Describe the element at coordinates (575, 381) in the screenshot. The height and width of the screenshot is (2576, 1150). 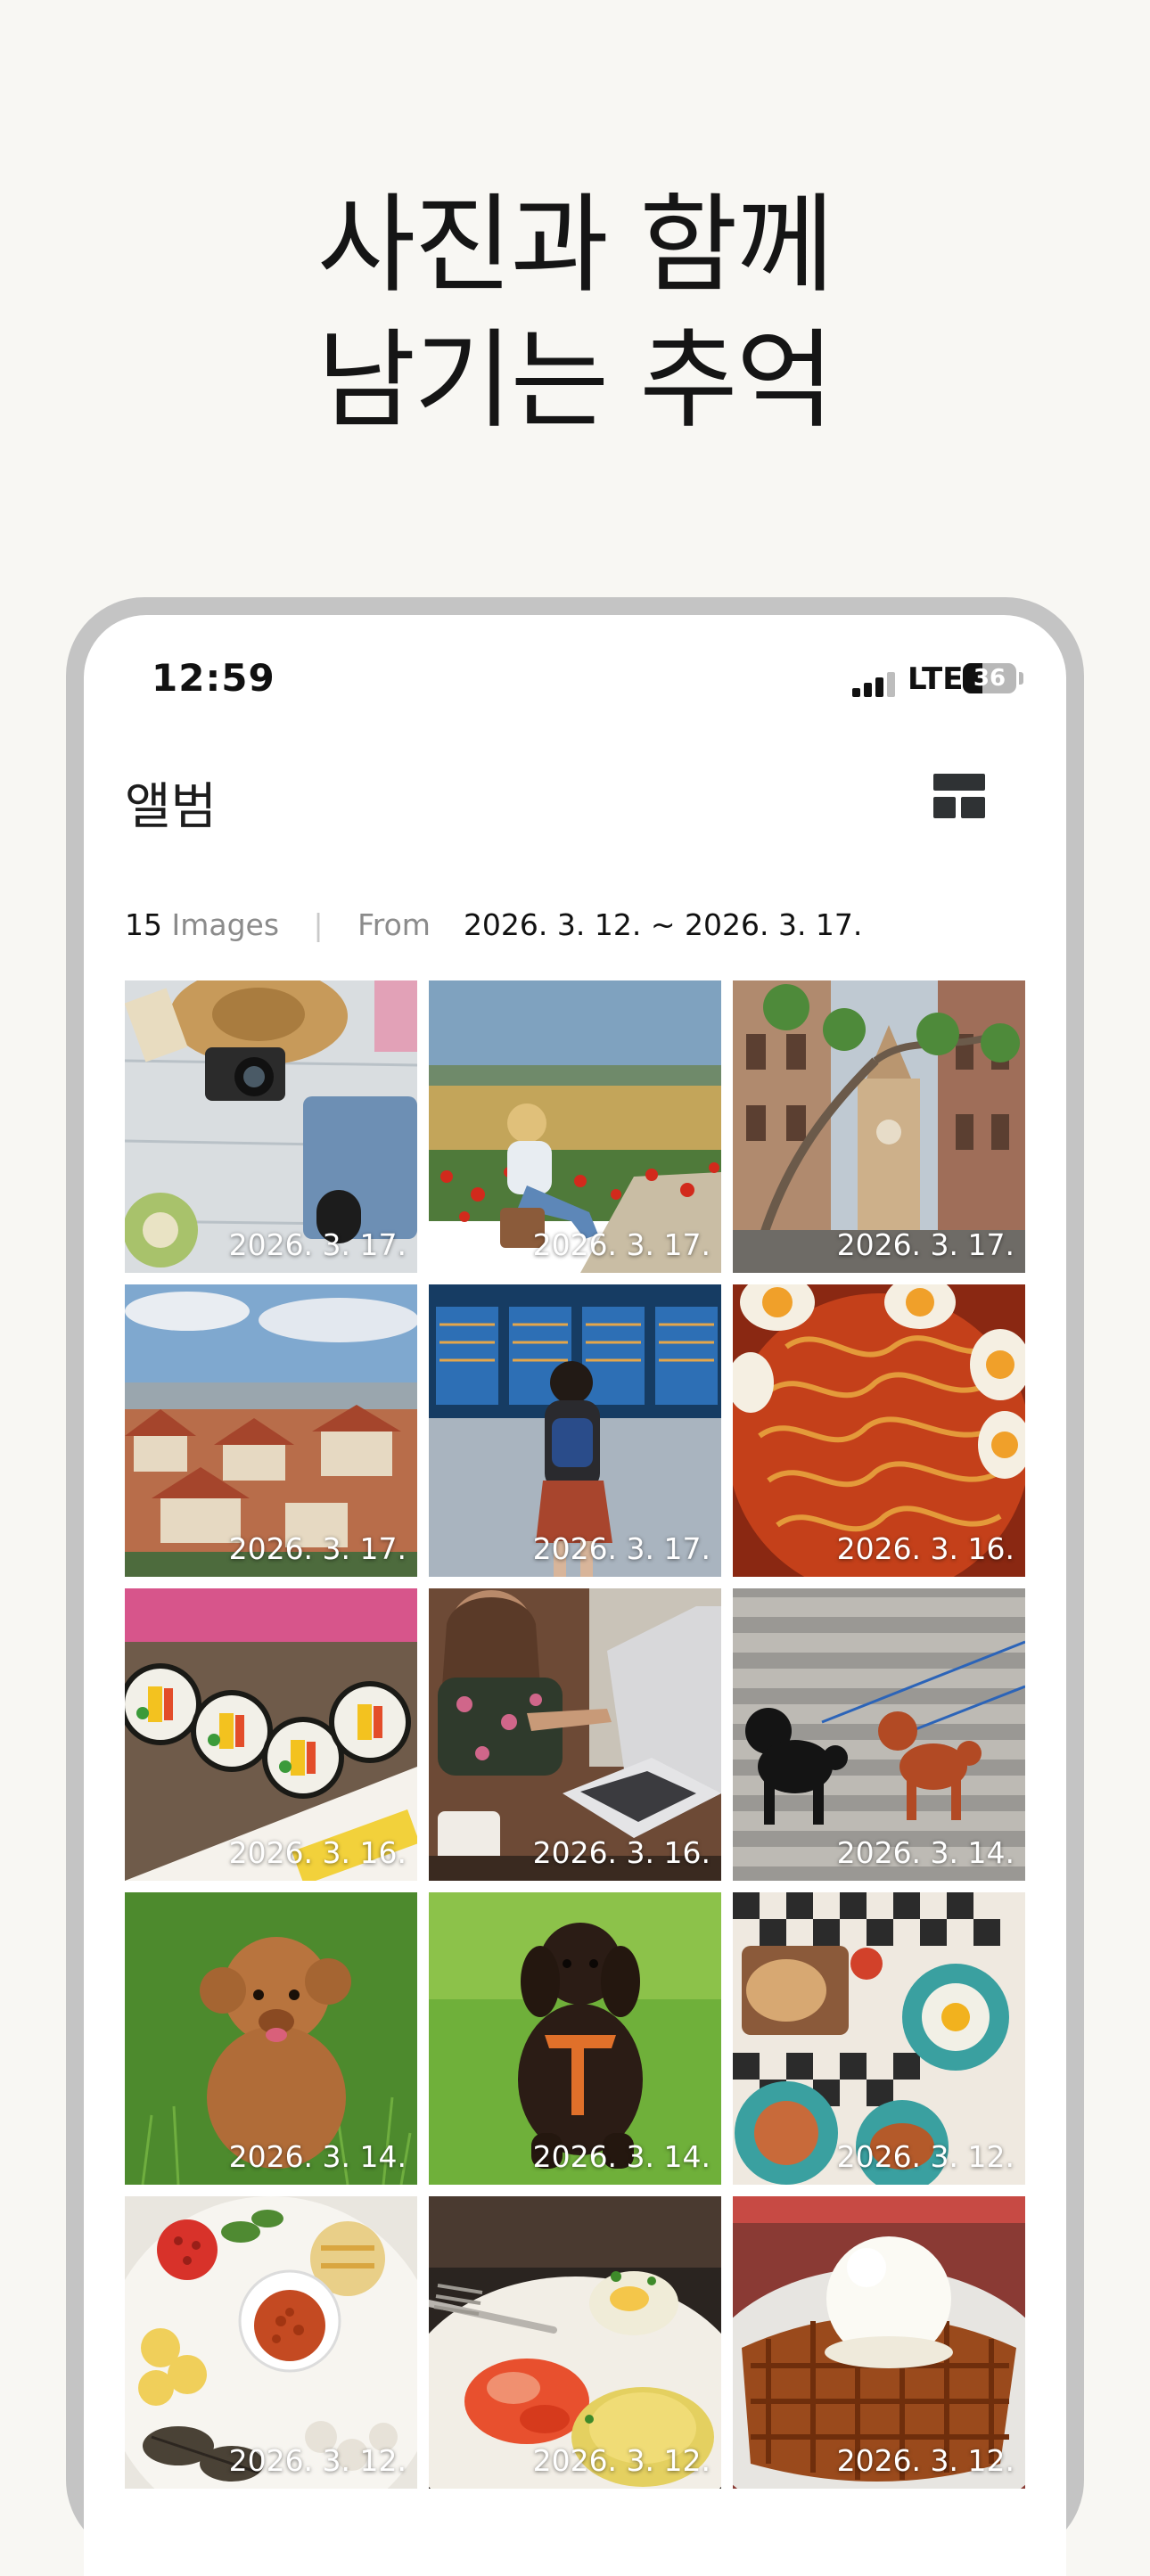
I see `headline-line-2: 남기는 추억` at that location.